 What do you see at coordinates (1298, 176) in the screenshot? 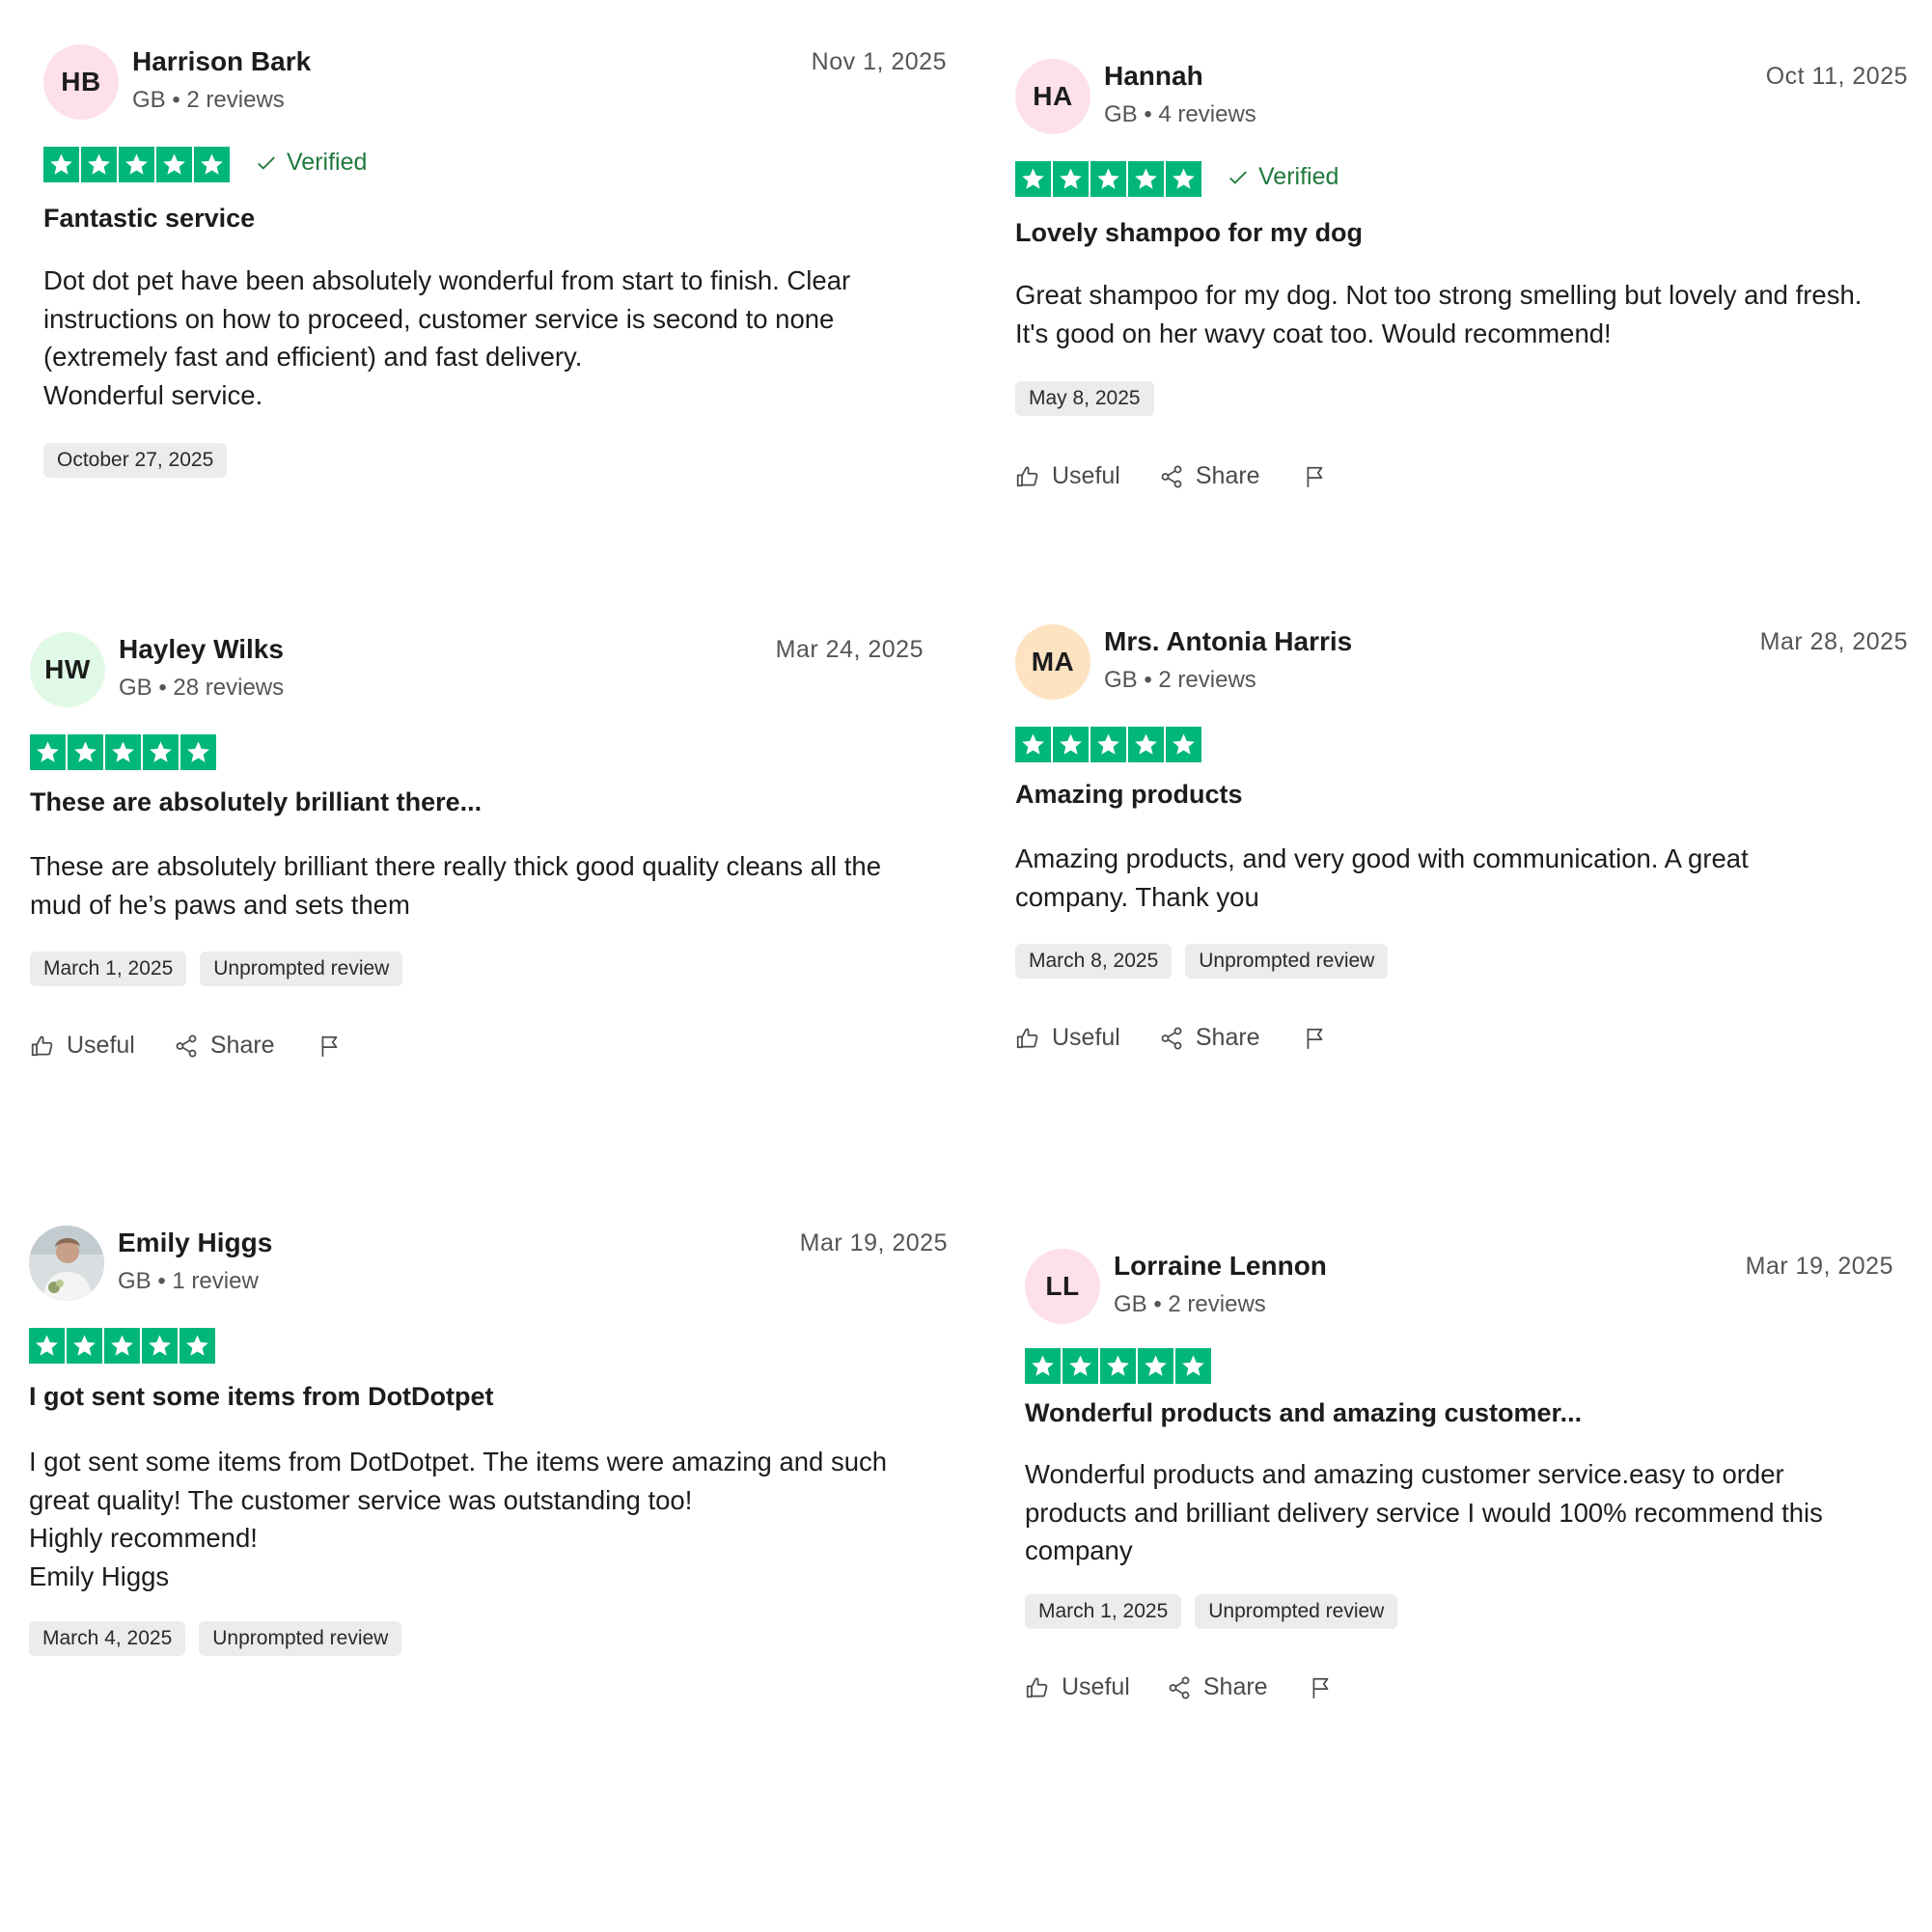
I see `verified-label: Verified` at bounding box center [1298, 176].